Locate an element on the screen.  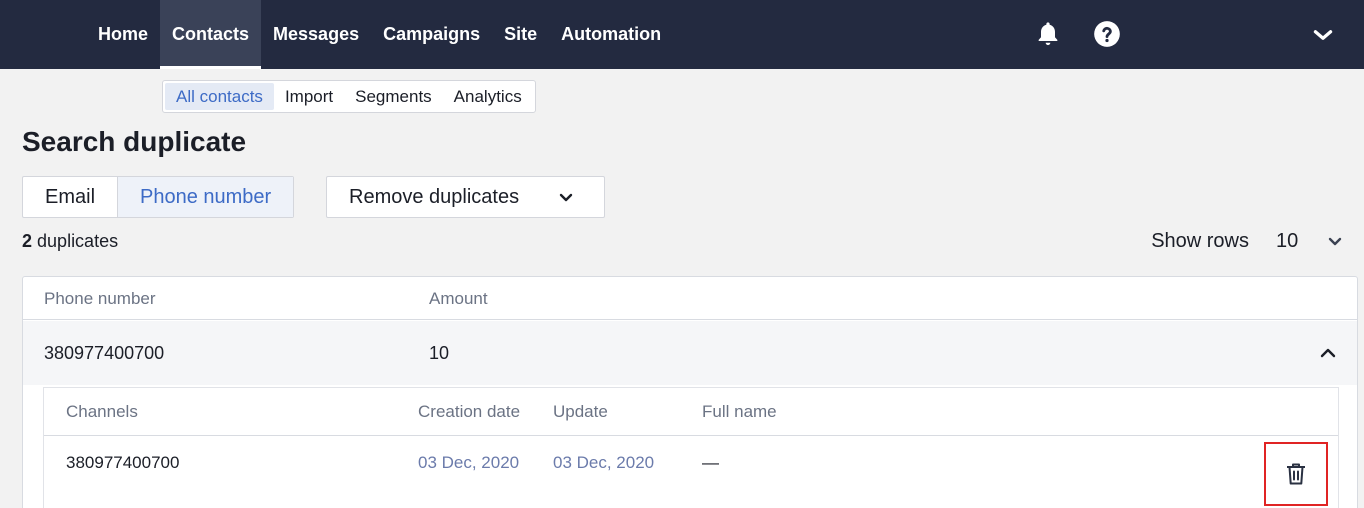
cell-amount: 10 is located at coordinates (439, 353).